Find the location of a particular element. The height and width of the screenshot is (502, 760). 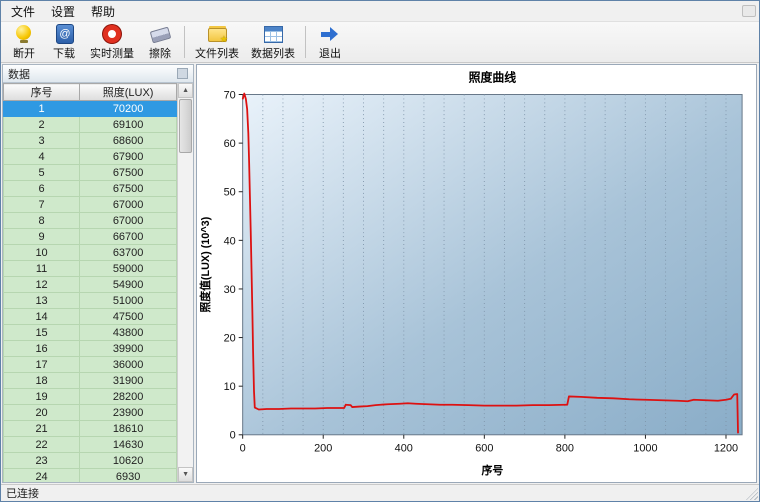

button-label: 断开 is located at coordinates (24, 53).